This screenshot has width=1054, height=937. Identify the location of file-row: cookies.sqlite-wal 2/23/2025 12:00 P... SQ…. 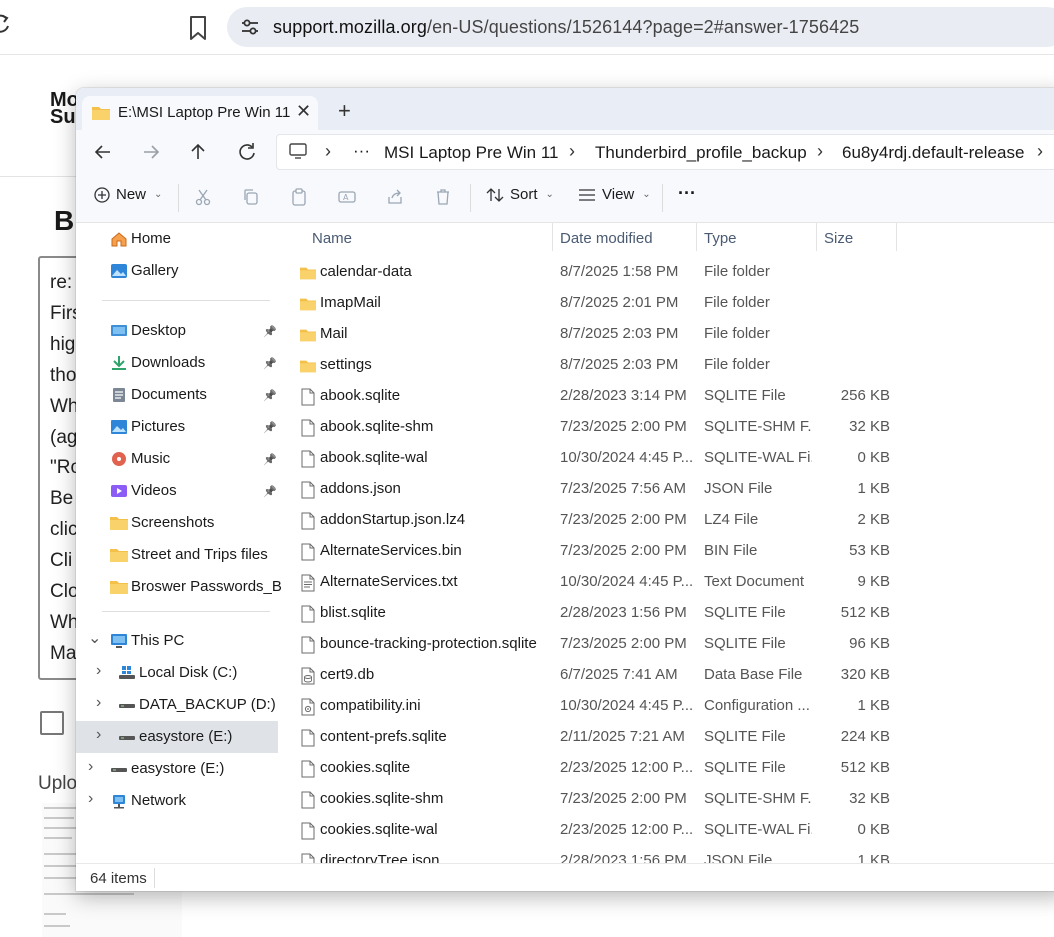
(668, 830).